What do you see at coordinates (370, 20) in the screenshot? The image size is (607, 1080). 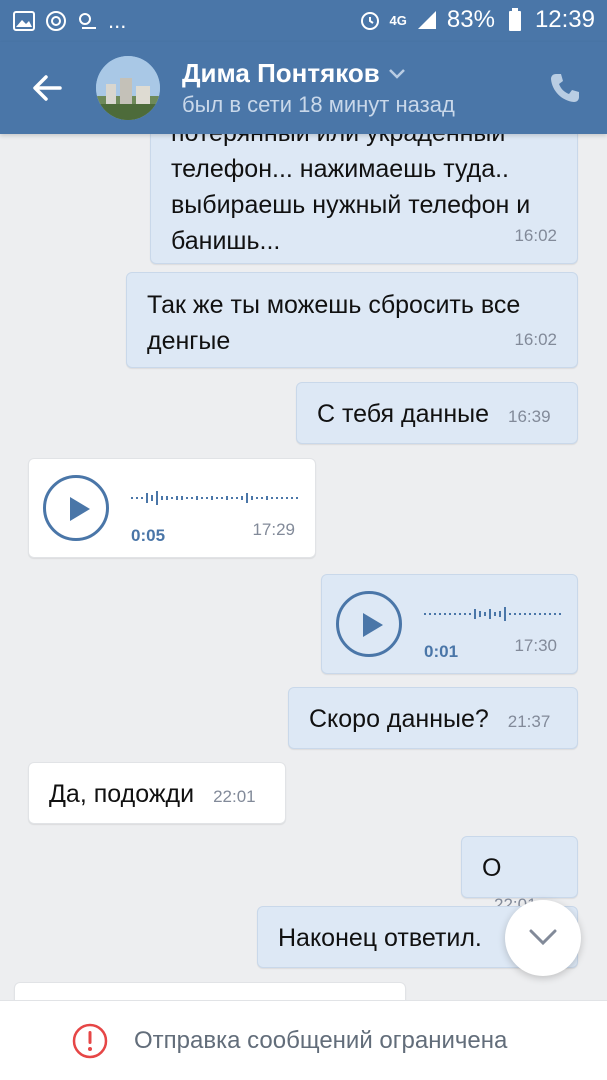 I see `alarm-icon` at bounding box center [370, 20].